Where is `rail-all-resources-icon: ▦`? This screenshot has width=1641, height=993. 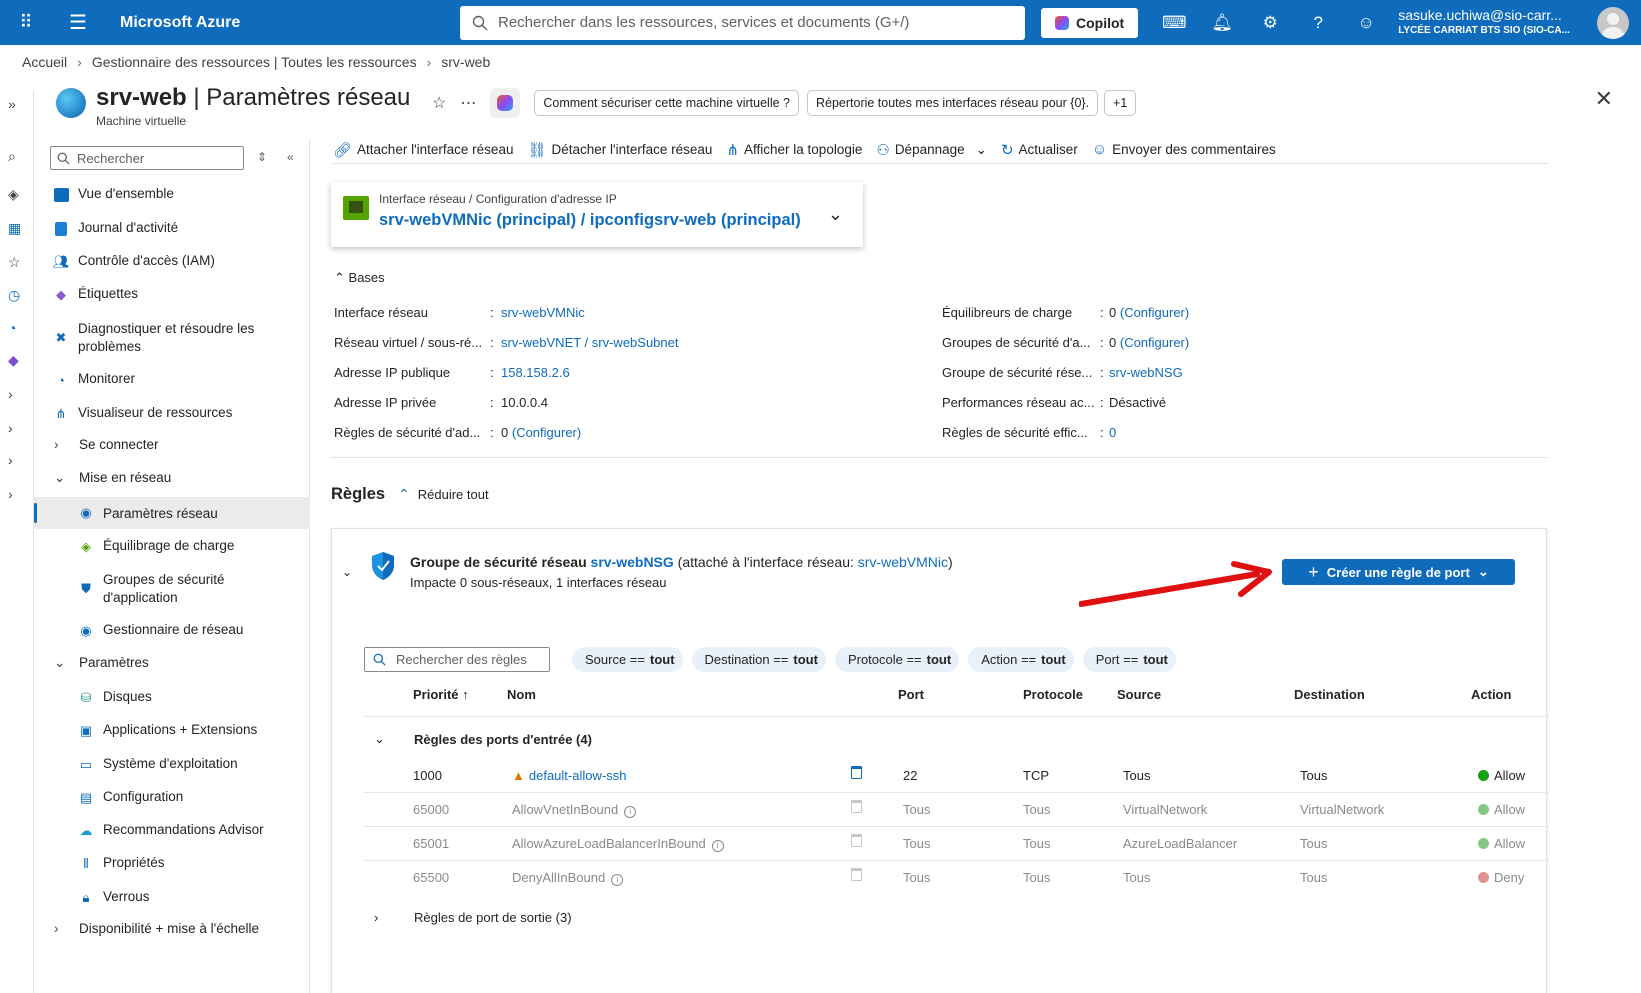 rail-all-resources-icon: ▦ is located at coordinates (14, 228).